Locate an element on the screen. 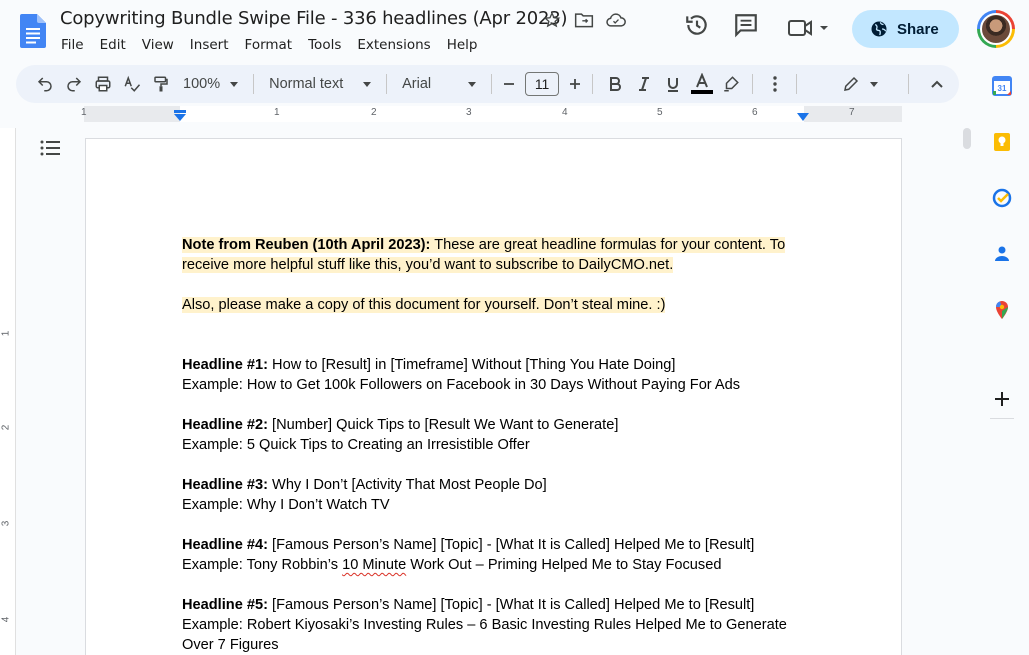 This screenshot has width=1029, height=655. menu-edit: Edit is located at coordinates (113, 45).